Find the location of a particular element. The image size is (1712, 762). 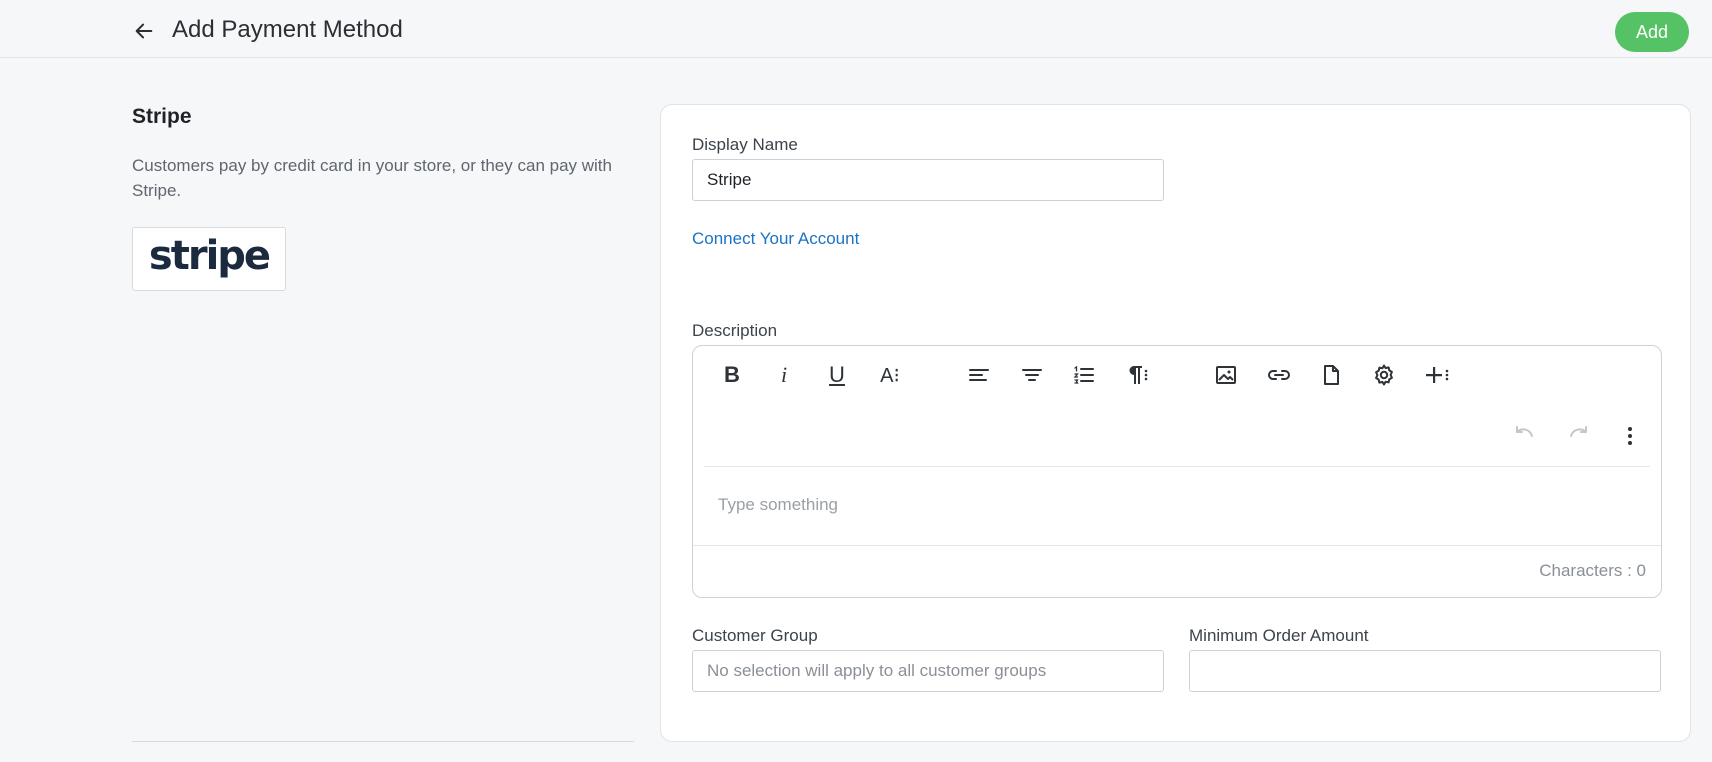

display-name-label: Display Name is located at coordinates (745, 144).